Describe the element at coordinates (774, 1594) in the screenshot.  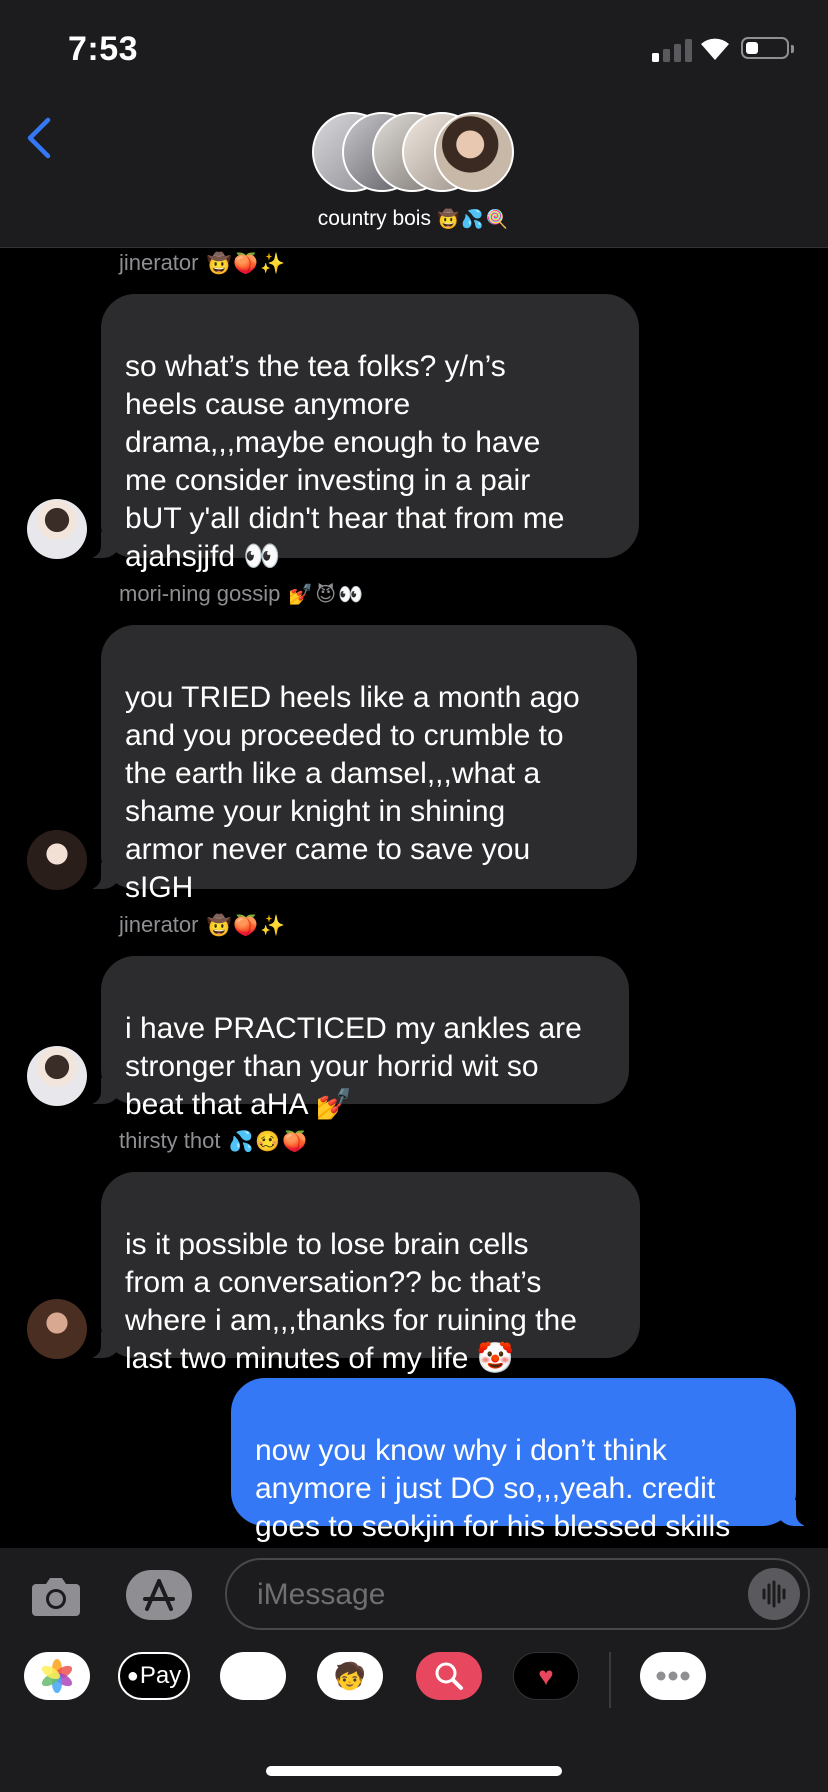
I see `audio-message-icon` at that location.